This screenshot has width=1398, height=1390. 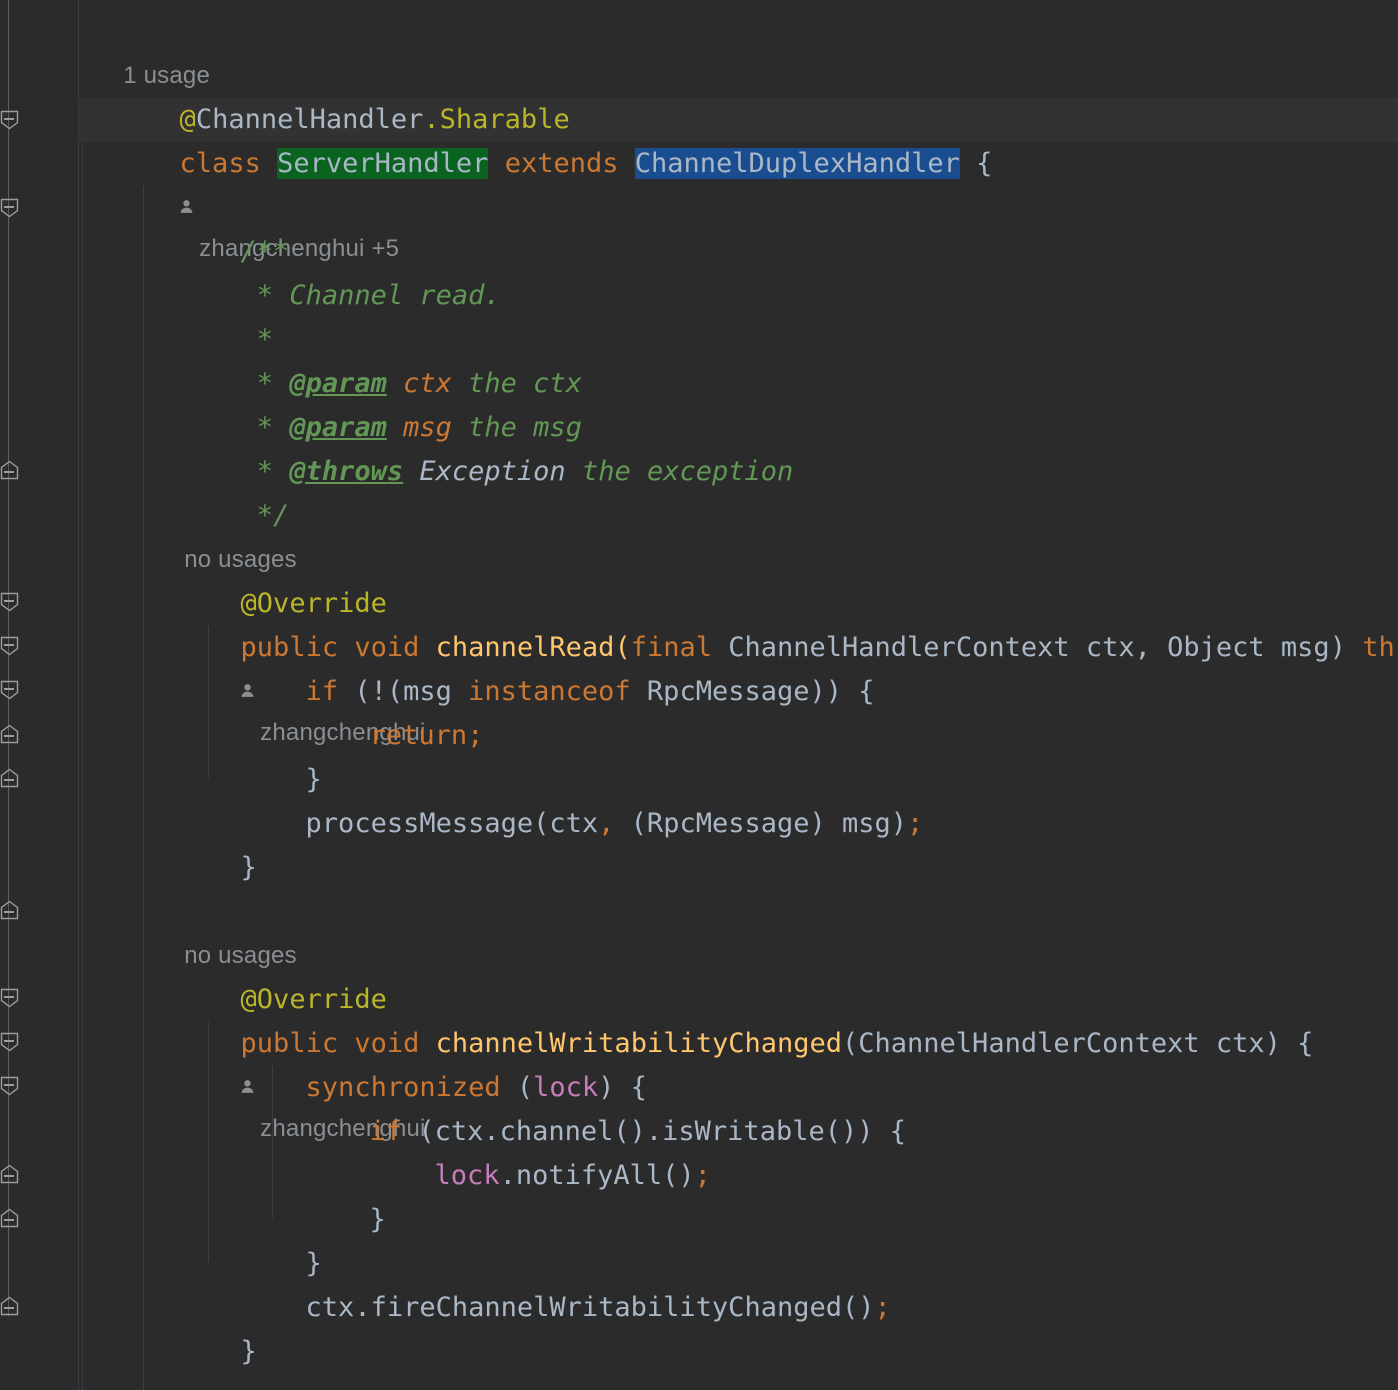 I want to click on inner-if-statement-line: if (ctx.channel().isWritable()) {, so click(x=453, y=1106).